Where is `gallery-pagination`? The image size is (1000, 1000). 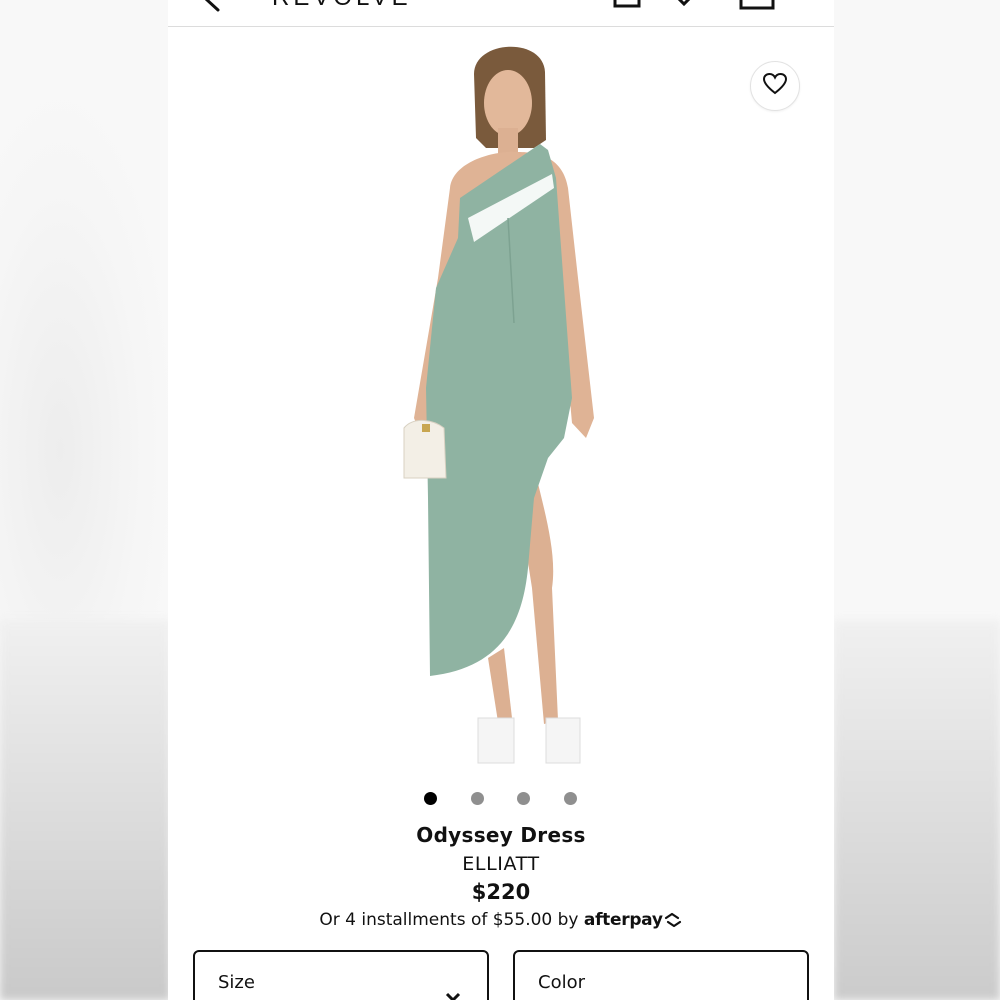 gallery-pagination is located at coordinates (501, 800).